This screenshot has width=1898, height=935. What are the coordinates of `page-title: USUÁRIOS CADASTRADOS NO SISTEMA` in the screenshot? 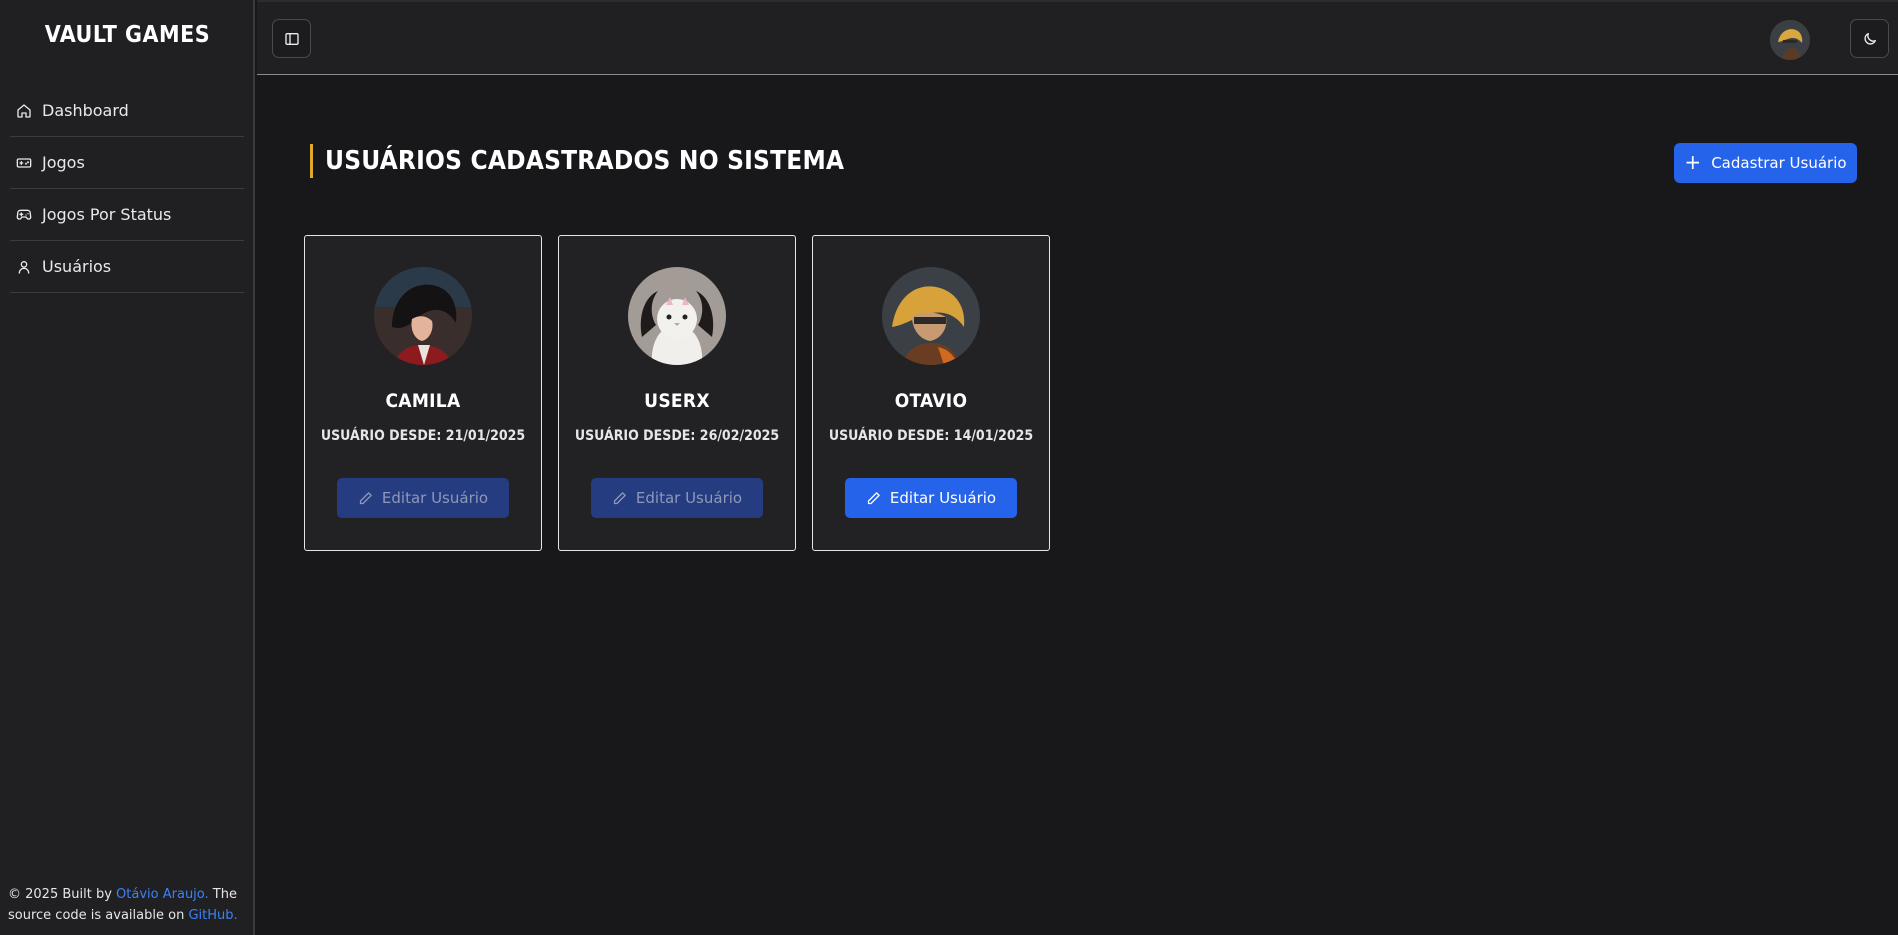 It's located at (585, 161).